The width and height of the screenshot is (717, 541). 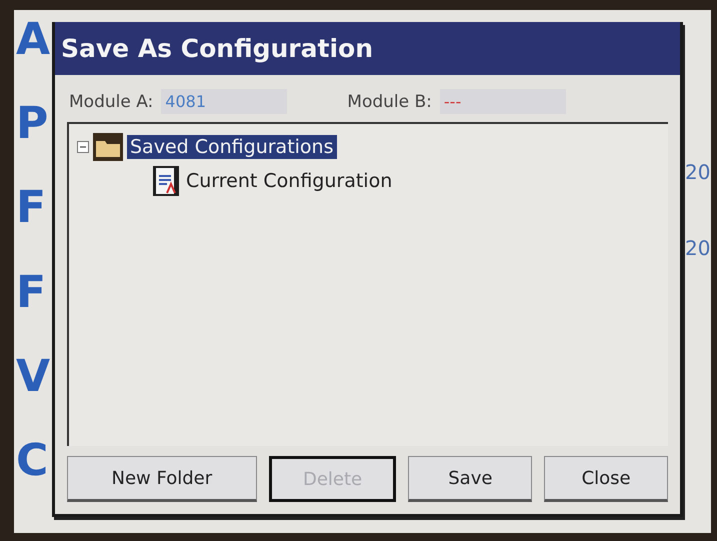 What do you see at coordinates (108, 147) in the screenshot?
I see `folder-icon` at bounding box center [108, 147].